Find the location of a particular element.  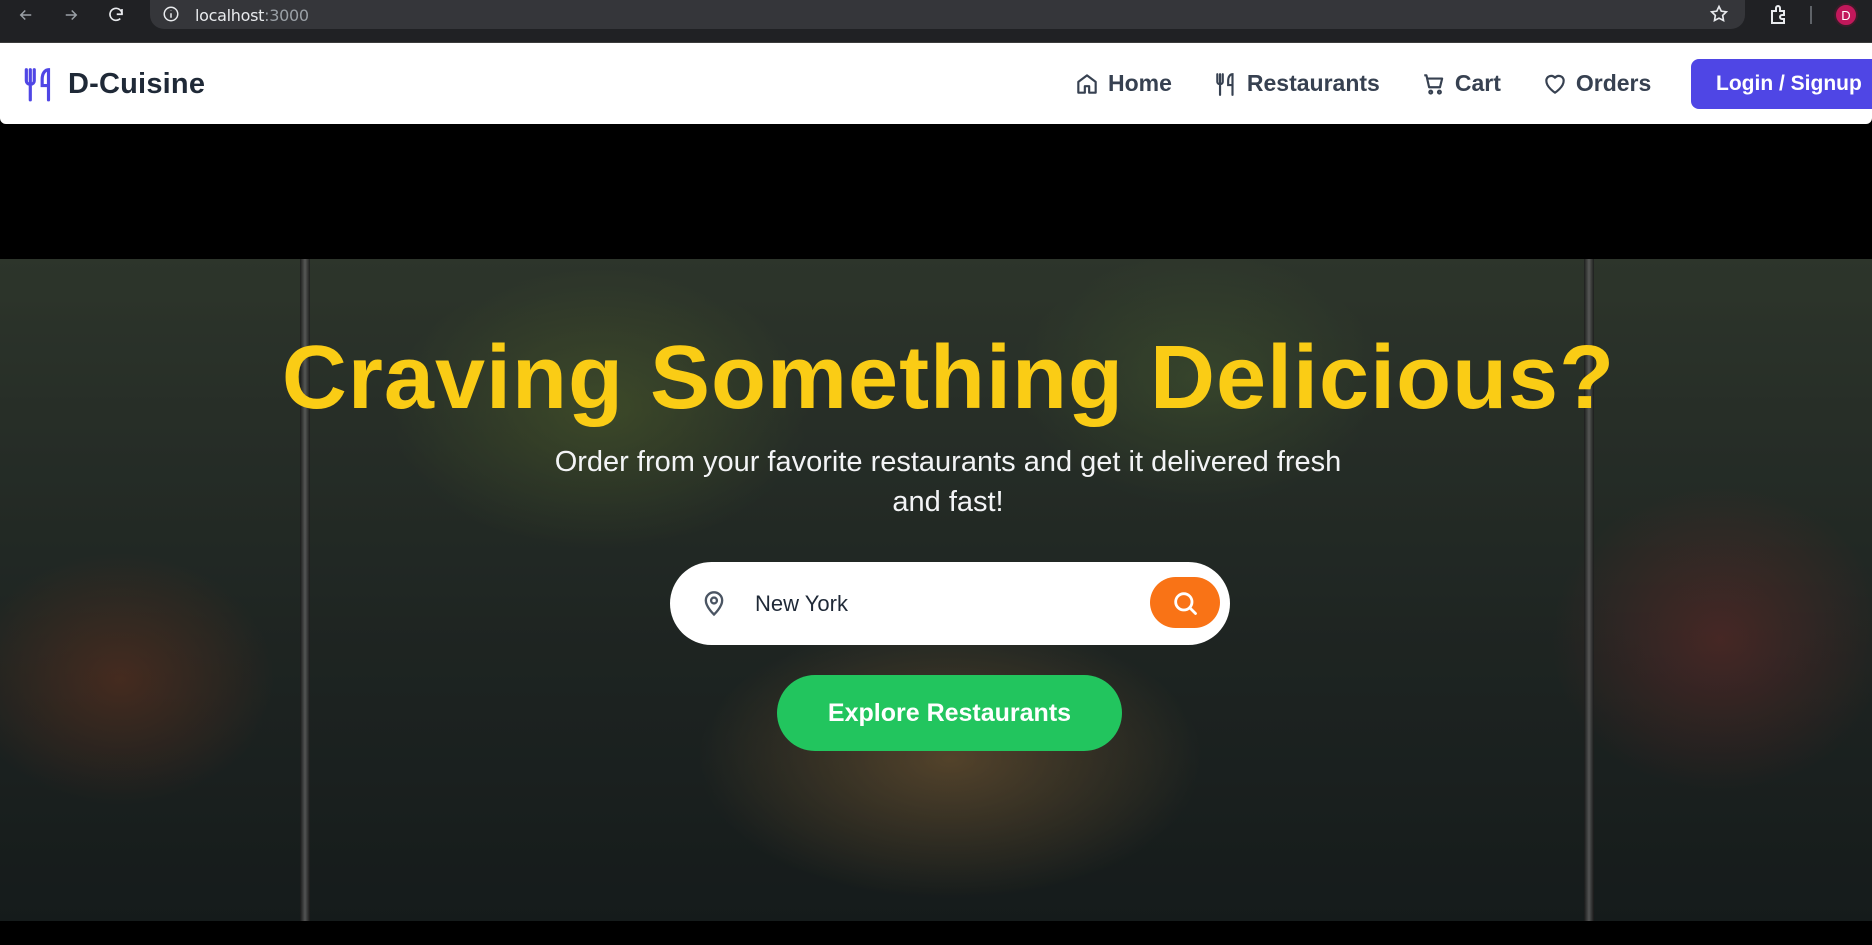

nav-restaurants-label: Restaurants is located at coordinates (1313, 83).